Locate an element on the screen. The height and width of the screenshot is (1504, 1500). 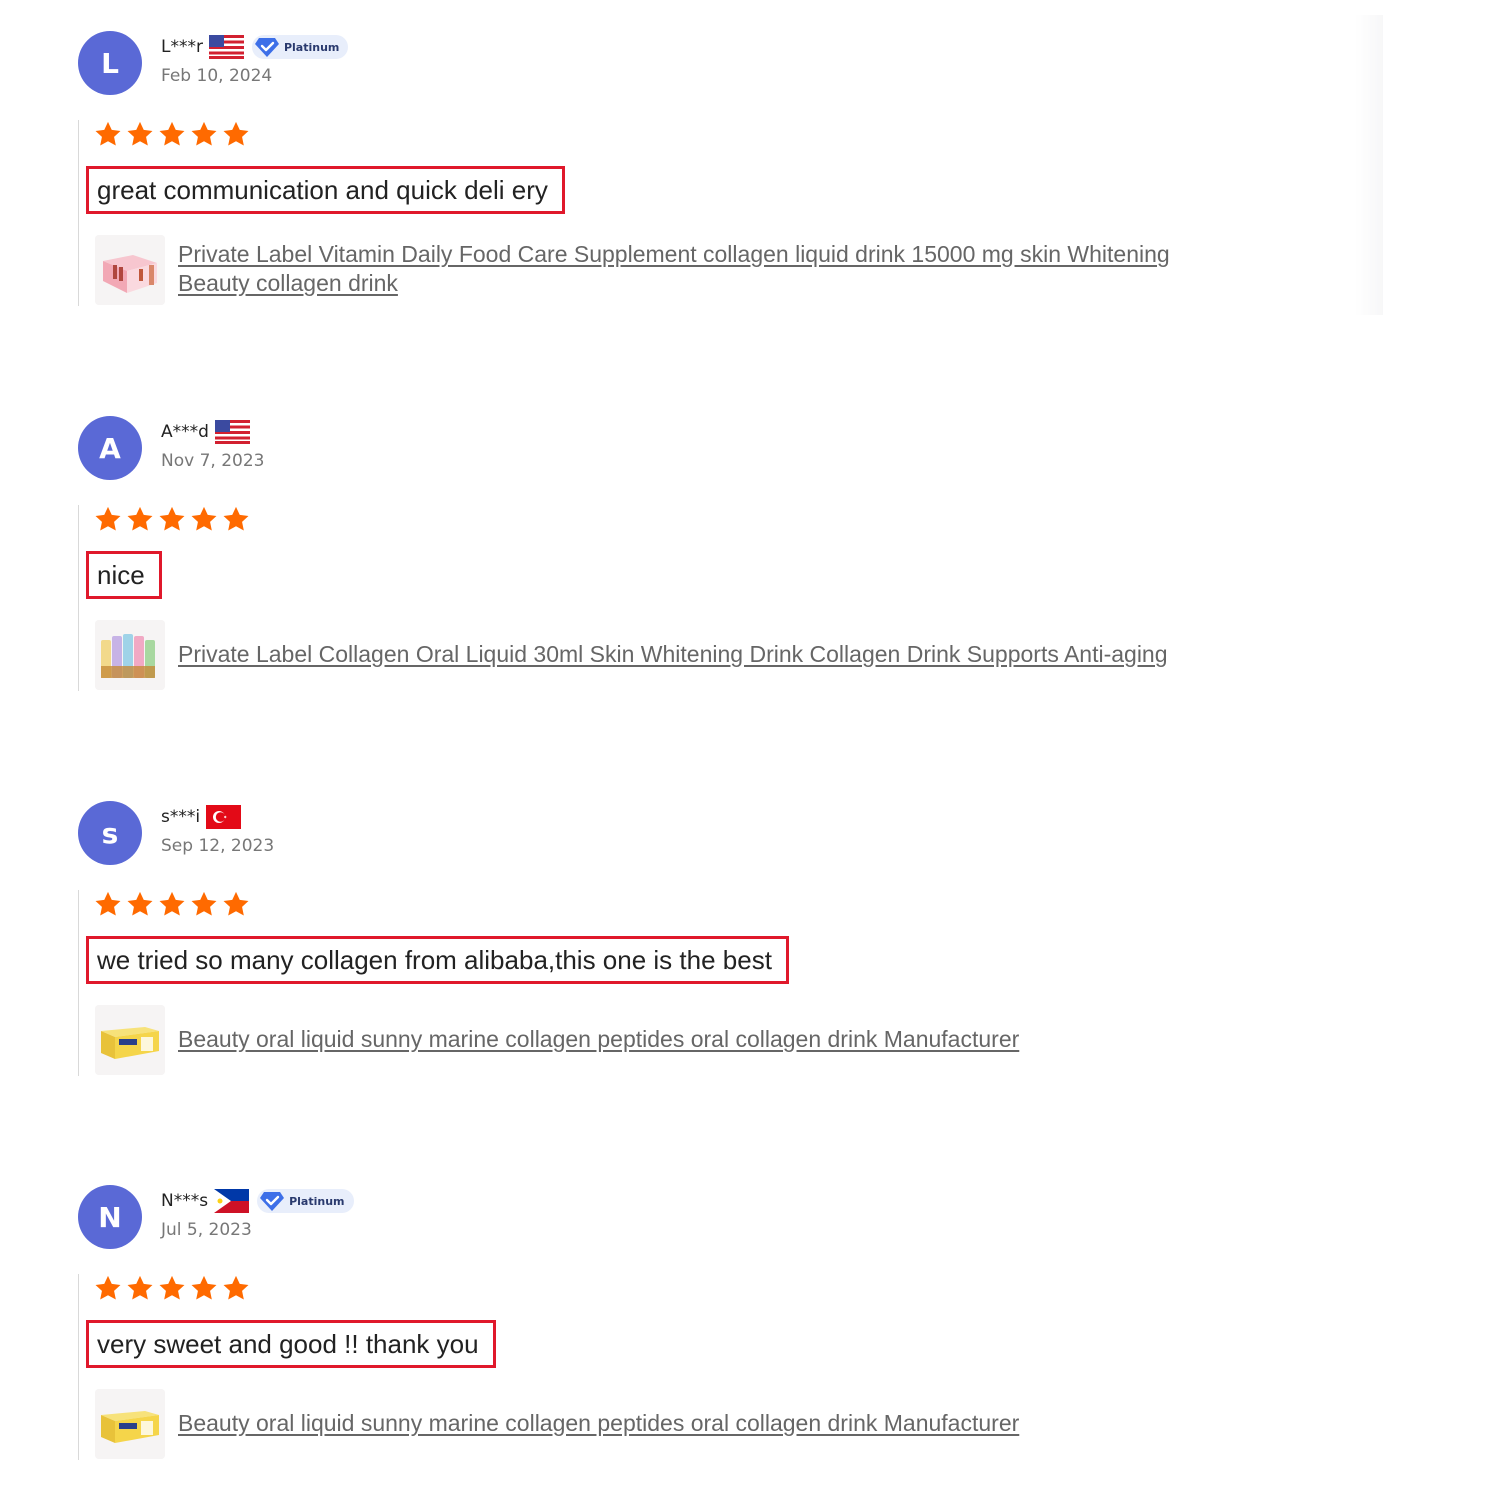
reviewer-name: L***r is located at coordinates (182, 47).